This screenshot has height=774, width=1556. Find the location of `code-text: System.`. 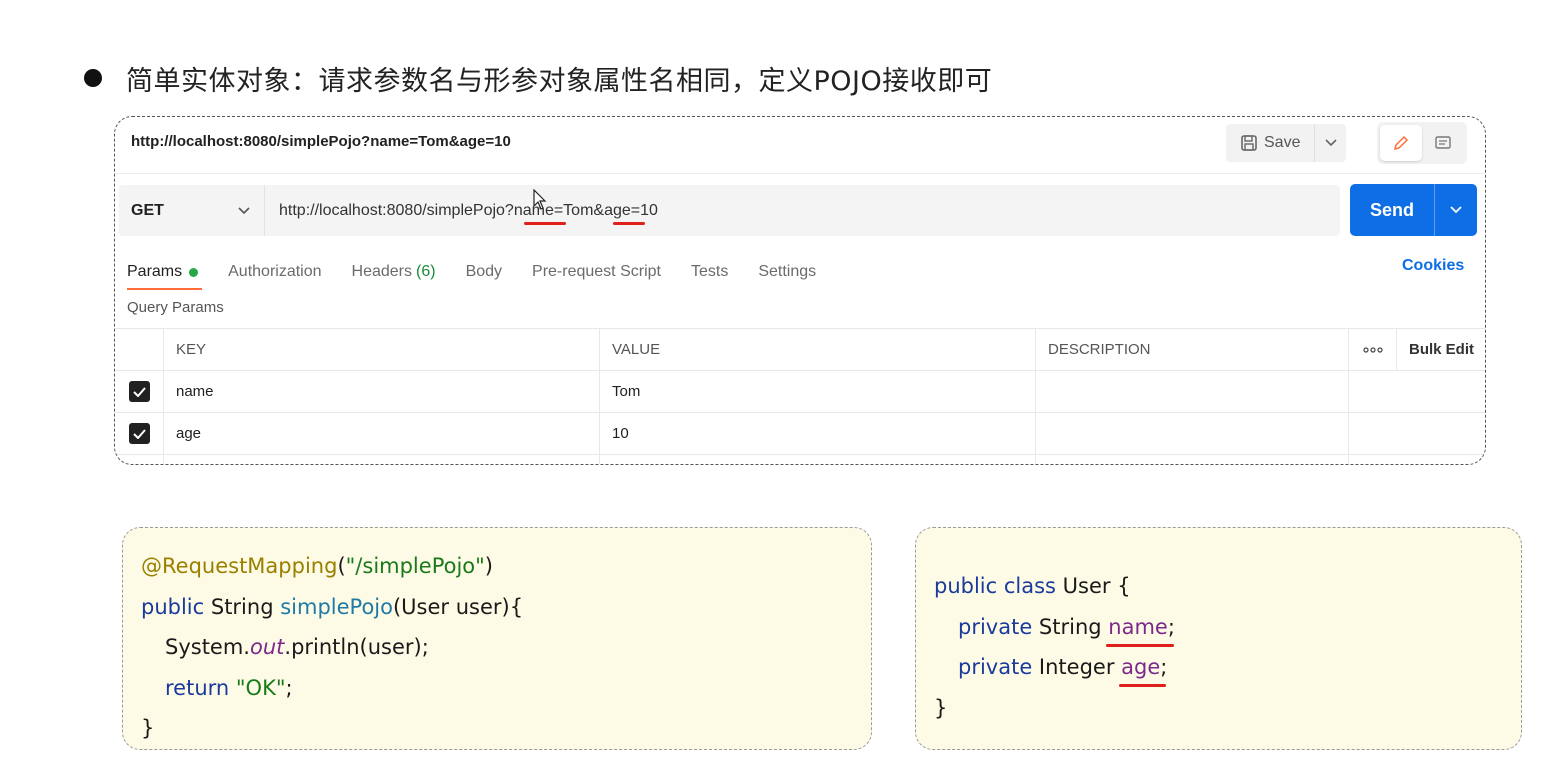

code-text: System. is located at coordinates (207, 647).